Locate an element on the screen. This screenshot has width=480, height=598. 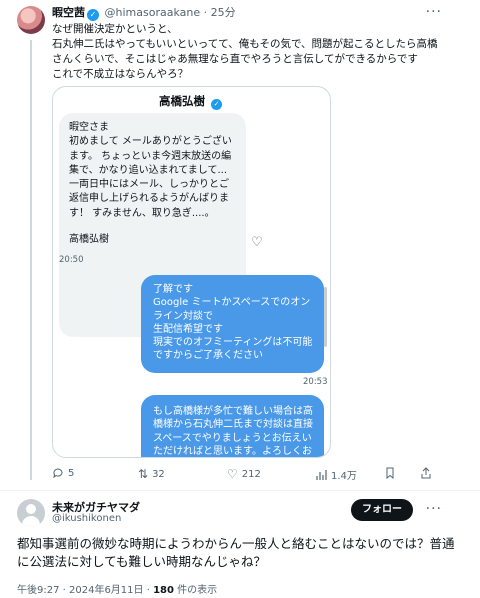
tweet-meta: 午後9:27 · 2024年6月11日 · 180 件の表示 is located at coordinates (117, 588).